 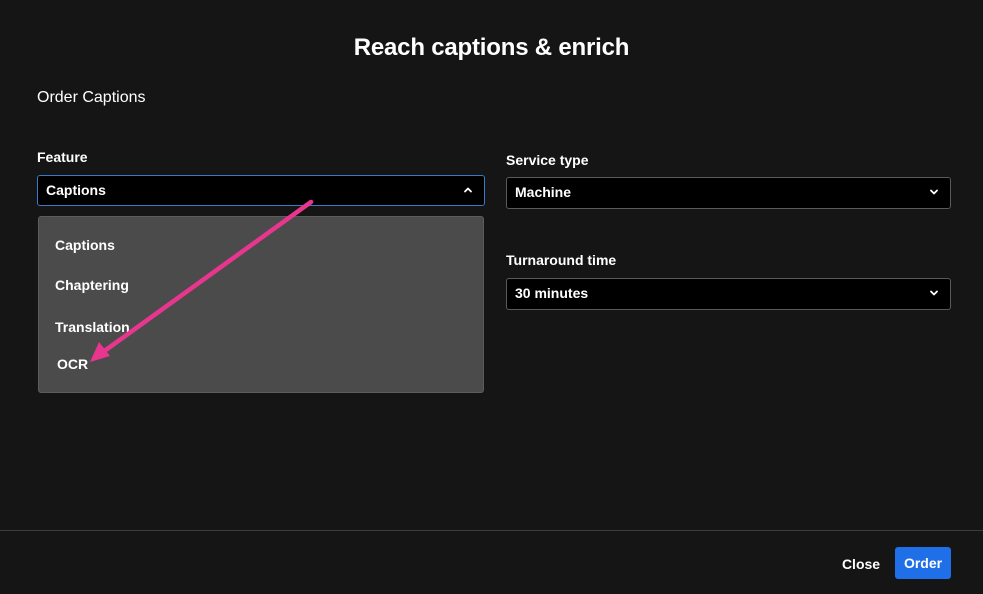 I want to click on feature-option-captions: Captions, so click(x=85, y=245).